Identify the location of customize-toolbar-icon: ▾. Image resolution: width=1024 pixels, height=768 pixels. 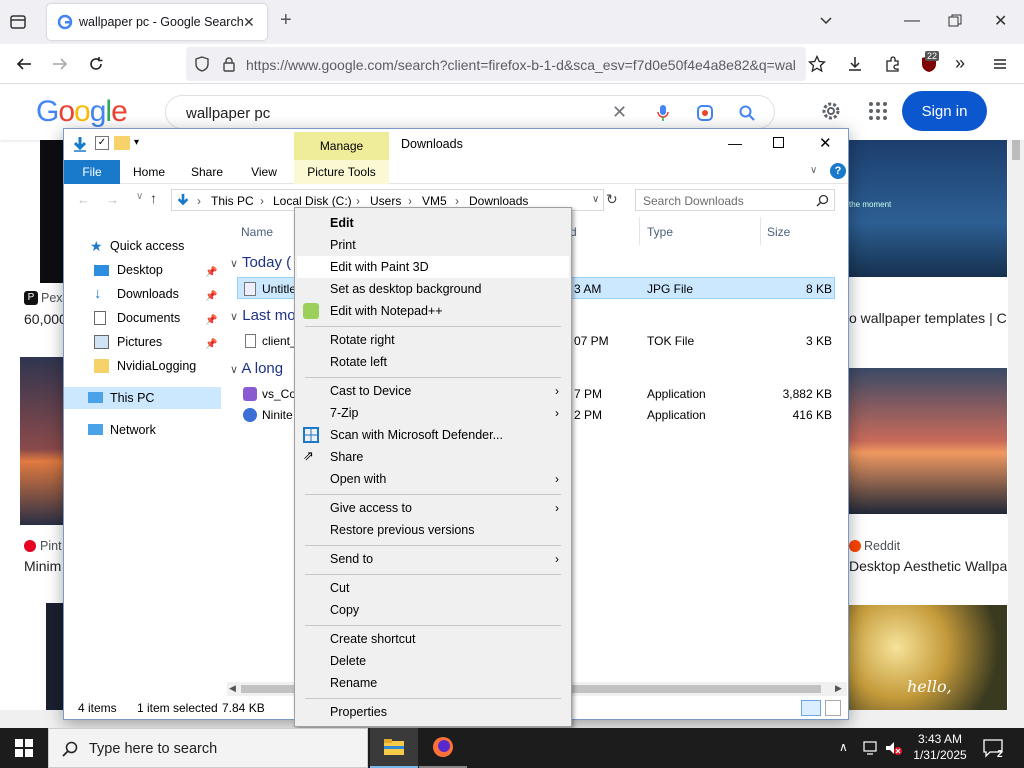
(136, 142).